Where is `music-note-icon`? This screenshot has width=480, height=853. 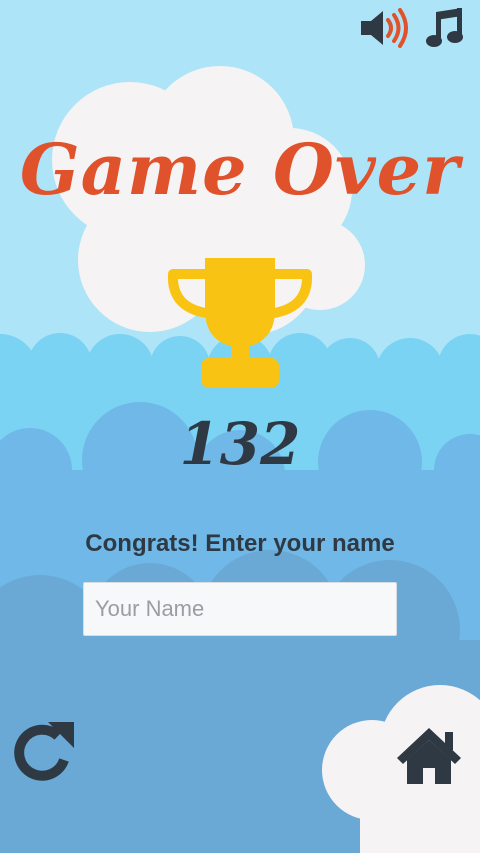
music-note-icon is located at coordinates (444, 27).